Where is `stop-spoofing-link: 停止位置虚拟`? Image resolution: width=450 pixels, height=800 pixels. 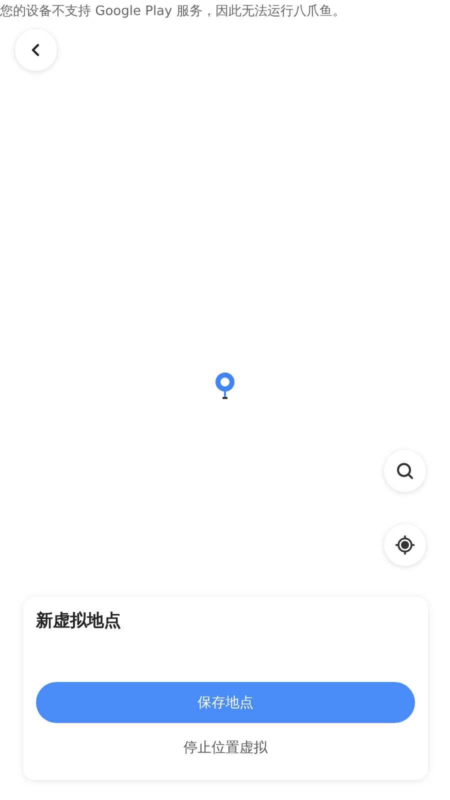 stop-spoofing-link: 停止位置虚拟 is located at coordinates (226, 748).